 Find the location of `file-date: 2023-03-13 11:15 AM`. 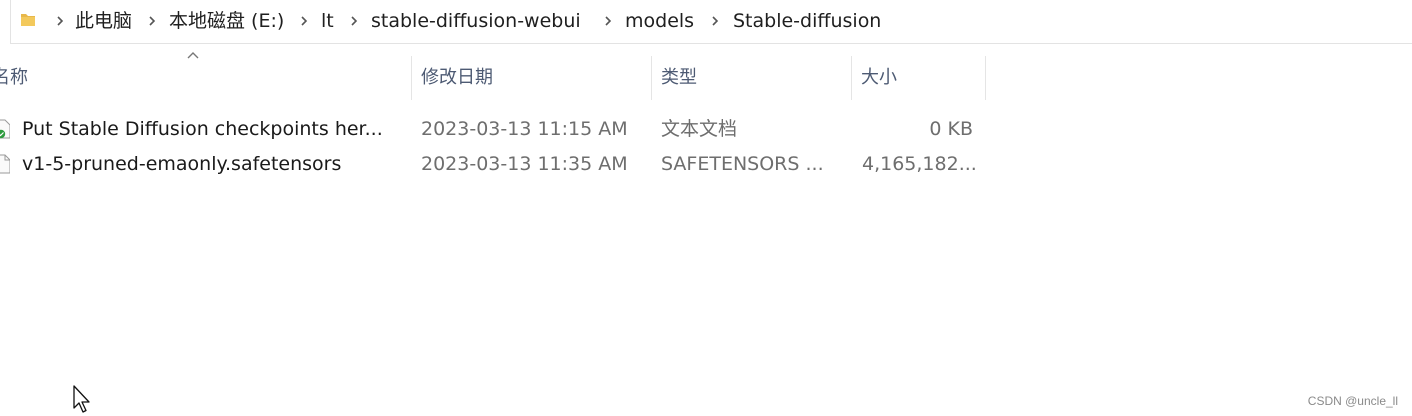

file-date: 2023-03-13 11:15 AM is located at coordinates (524, 129).